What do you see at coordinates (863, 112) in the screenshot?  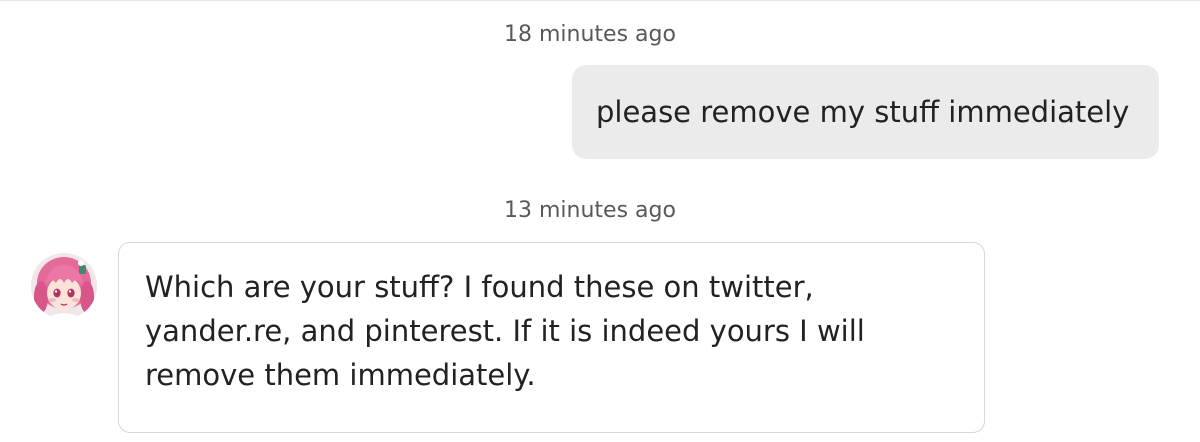 I see `outgoing-message-text: please remove my stuff immediately` at bounding box center [863, 112].